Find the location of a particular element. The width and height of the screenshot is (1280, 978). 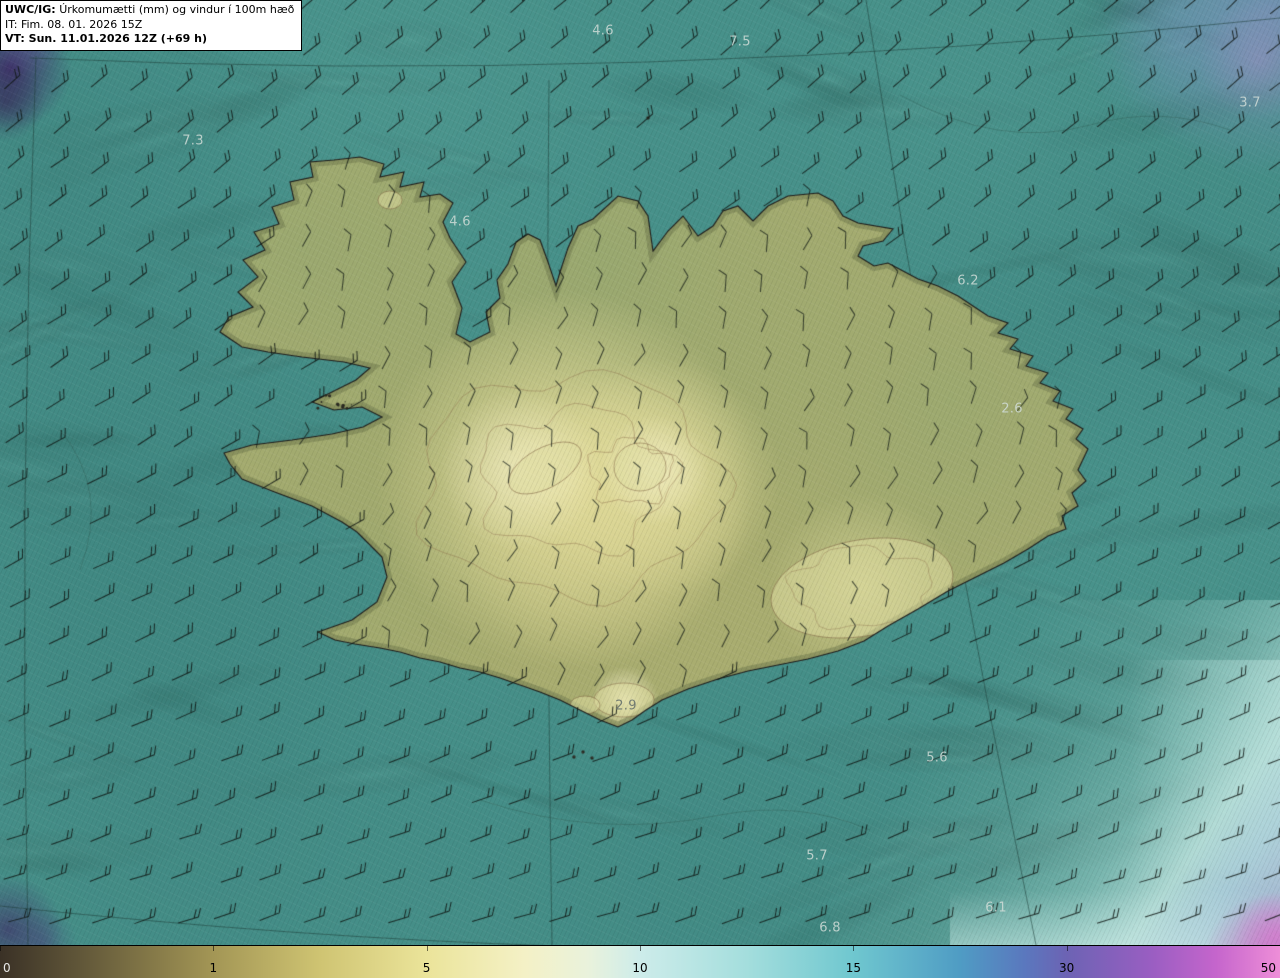

precipitation-colorbar: 0 1 5 10 15 30 50 is located at coordinates (640, 961).